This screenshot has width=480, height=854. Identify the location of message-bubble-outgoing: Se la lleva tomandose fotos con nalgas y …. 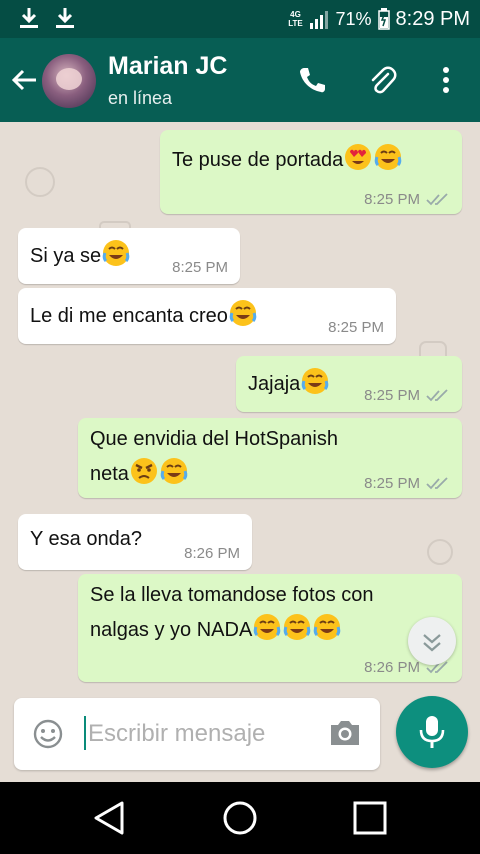
(270, 628).